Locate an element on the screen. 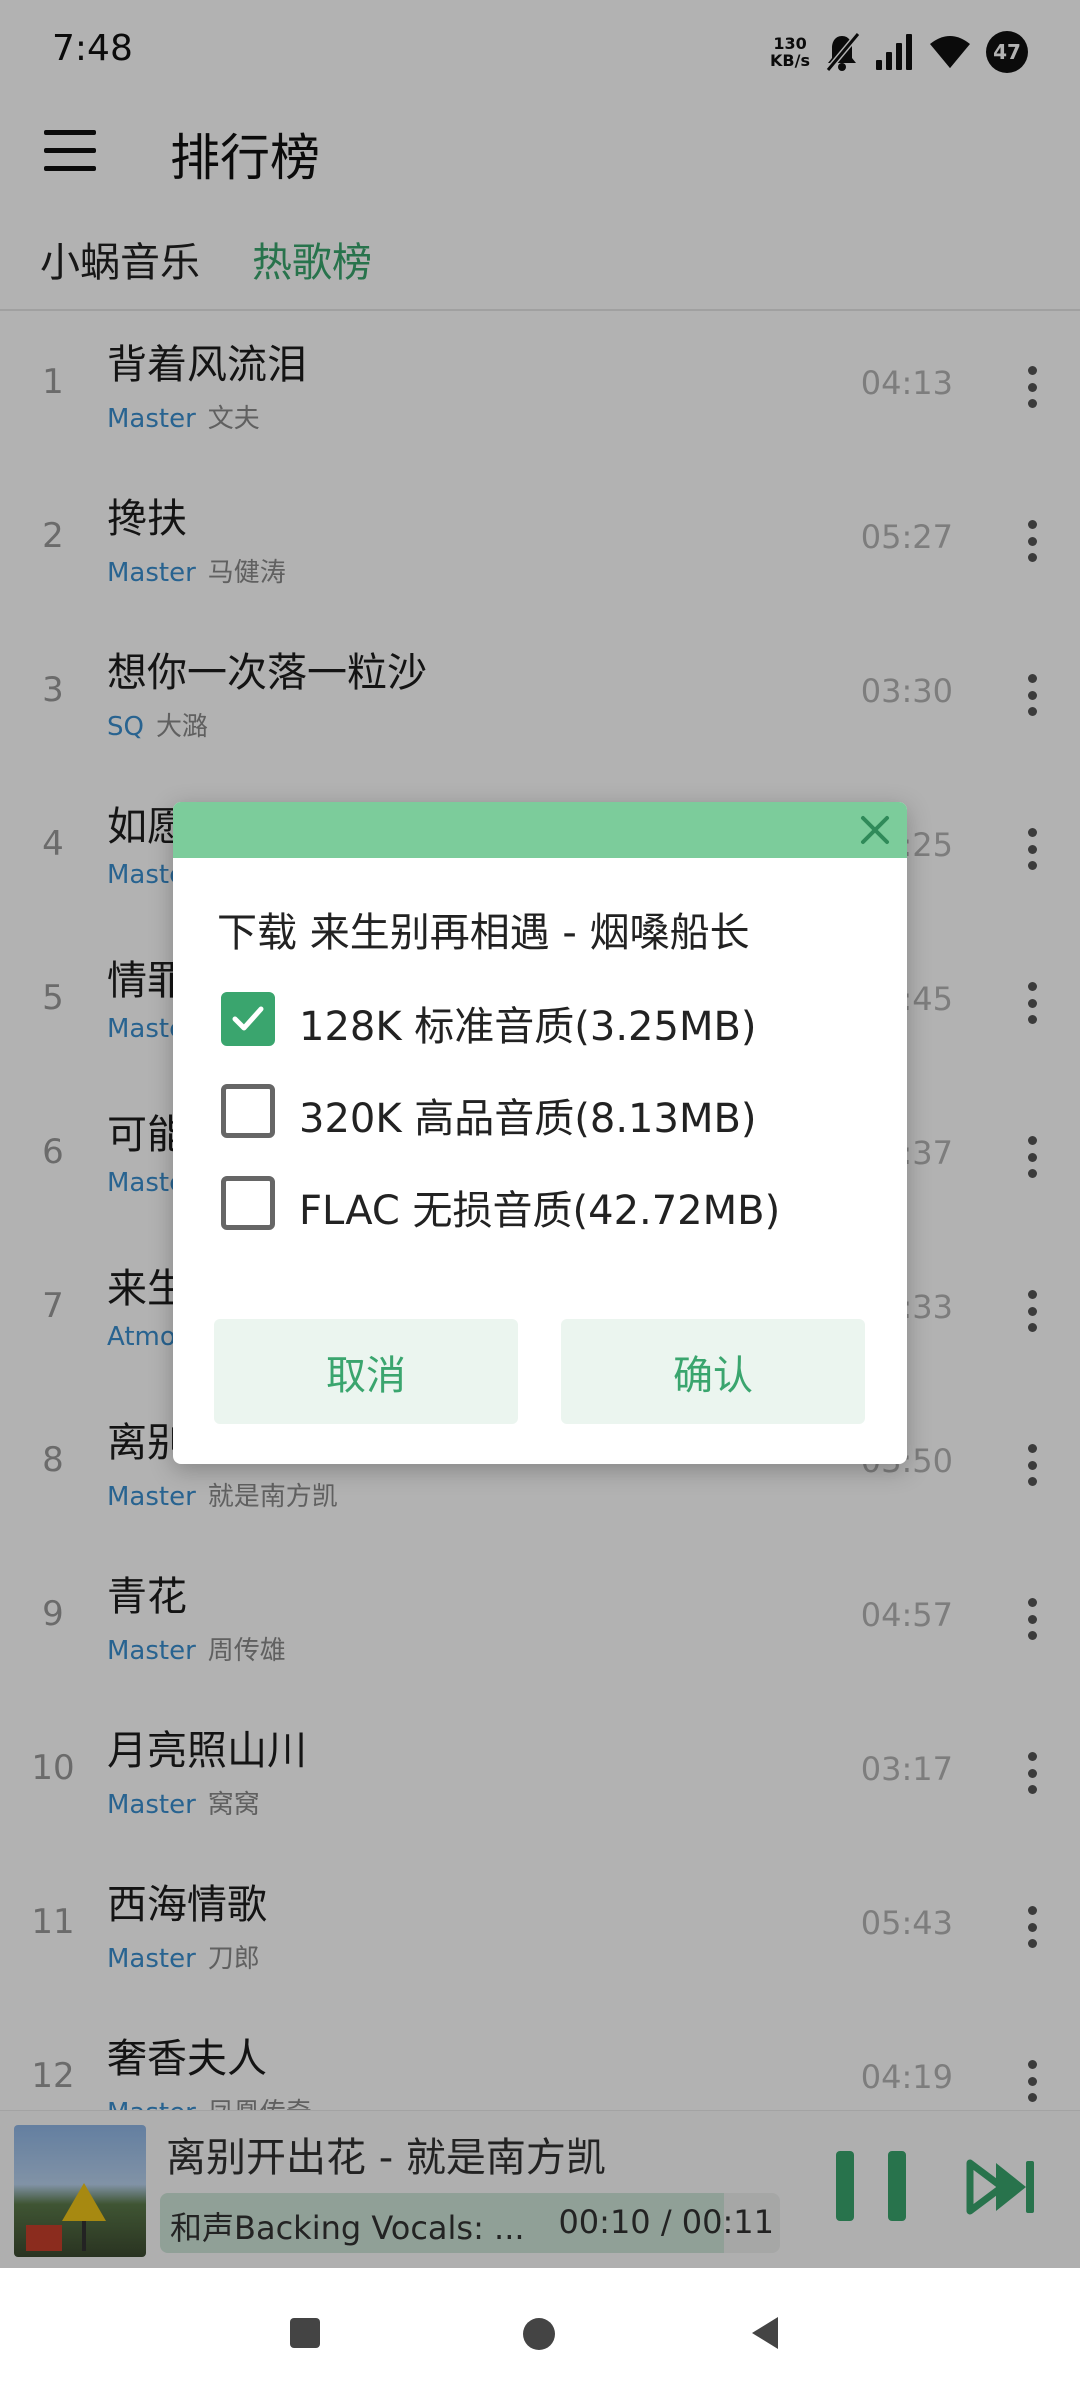 Image resolution: width=1080 pixels, height=2400 pixels. quality-option: 128K 标准音质(3.25MB) is located at coordinates (541, 1017).